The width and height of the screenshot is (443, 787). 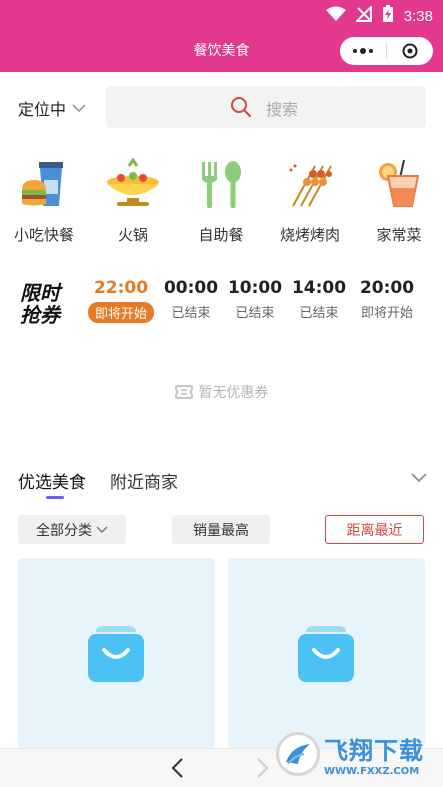 I want to click on empty-coupon-text: 暂无优惠券, so click(x=233, y=393).